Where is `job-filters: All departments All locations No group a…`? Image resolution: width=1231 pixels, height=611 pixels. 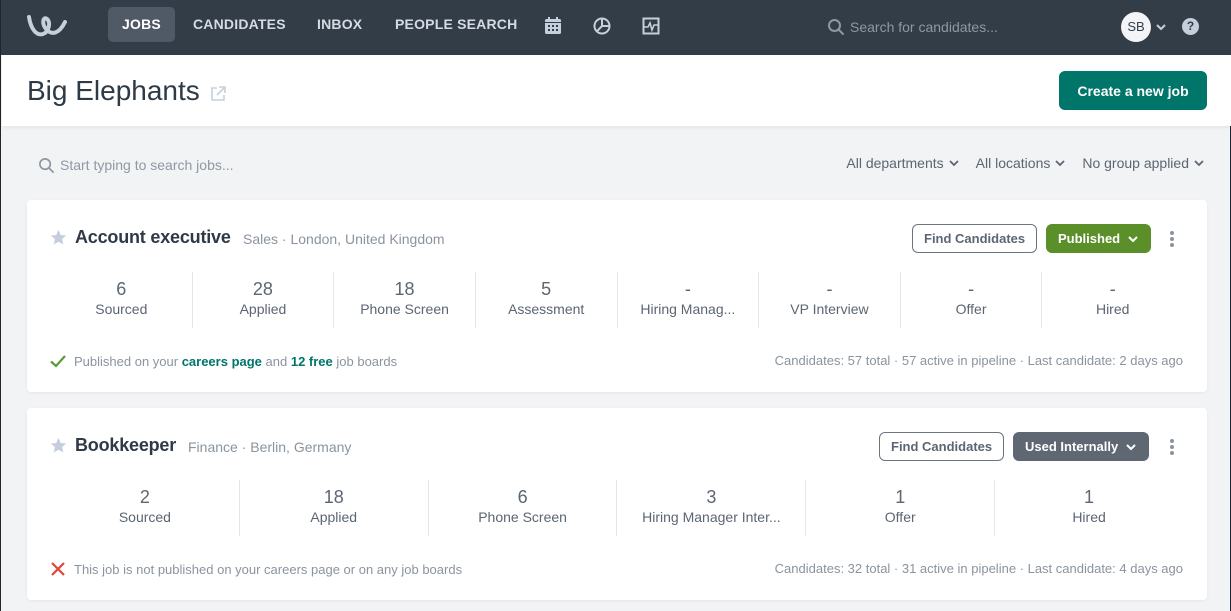 job-filters: All departments All locations No group a… is located at coordinates (1025, 163).